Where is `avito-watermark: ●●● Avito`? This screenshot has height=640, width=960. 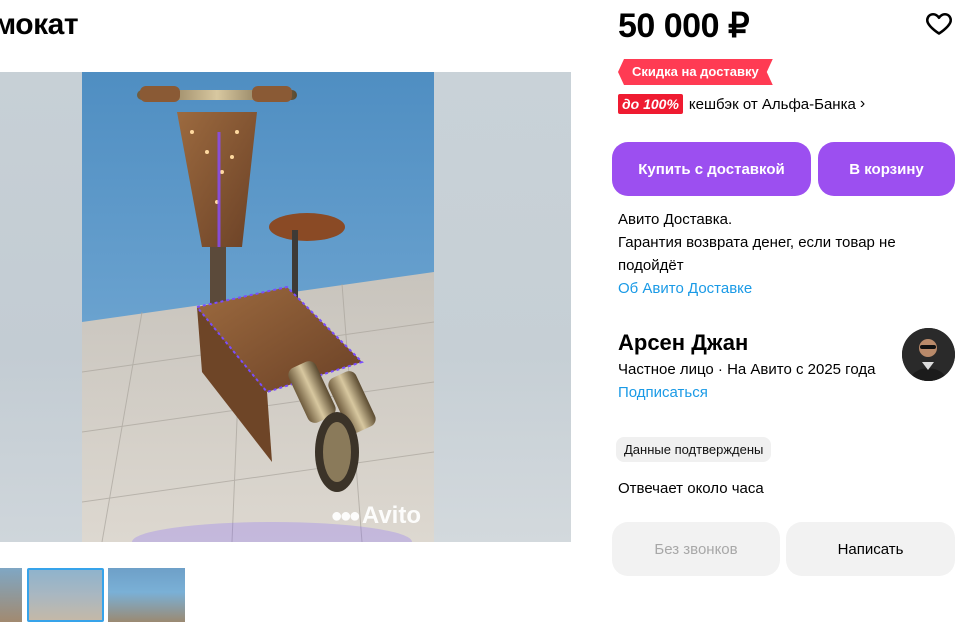
avito-watermark: ●●● Avito is located at coordinates (376, 516).